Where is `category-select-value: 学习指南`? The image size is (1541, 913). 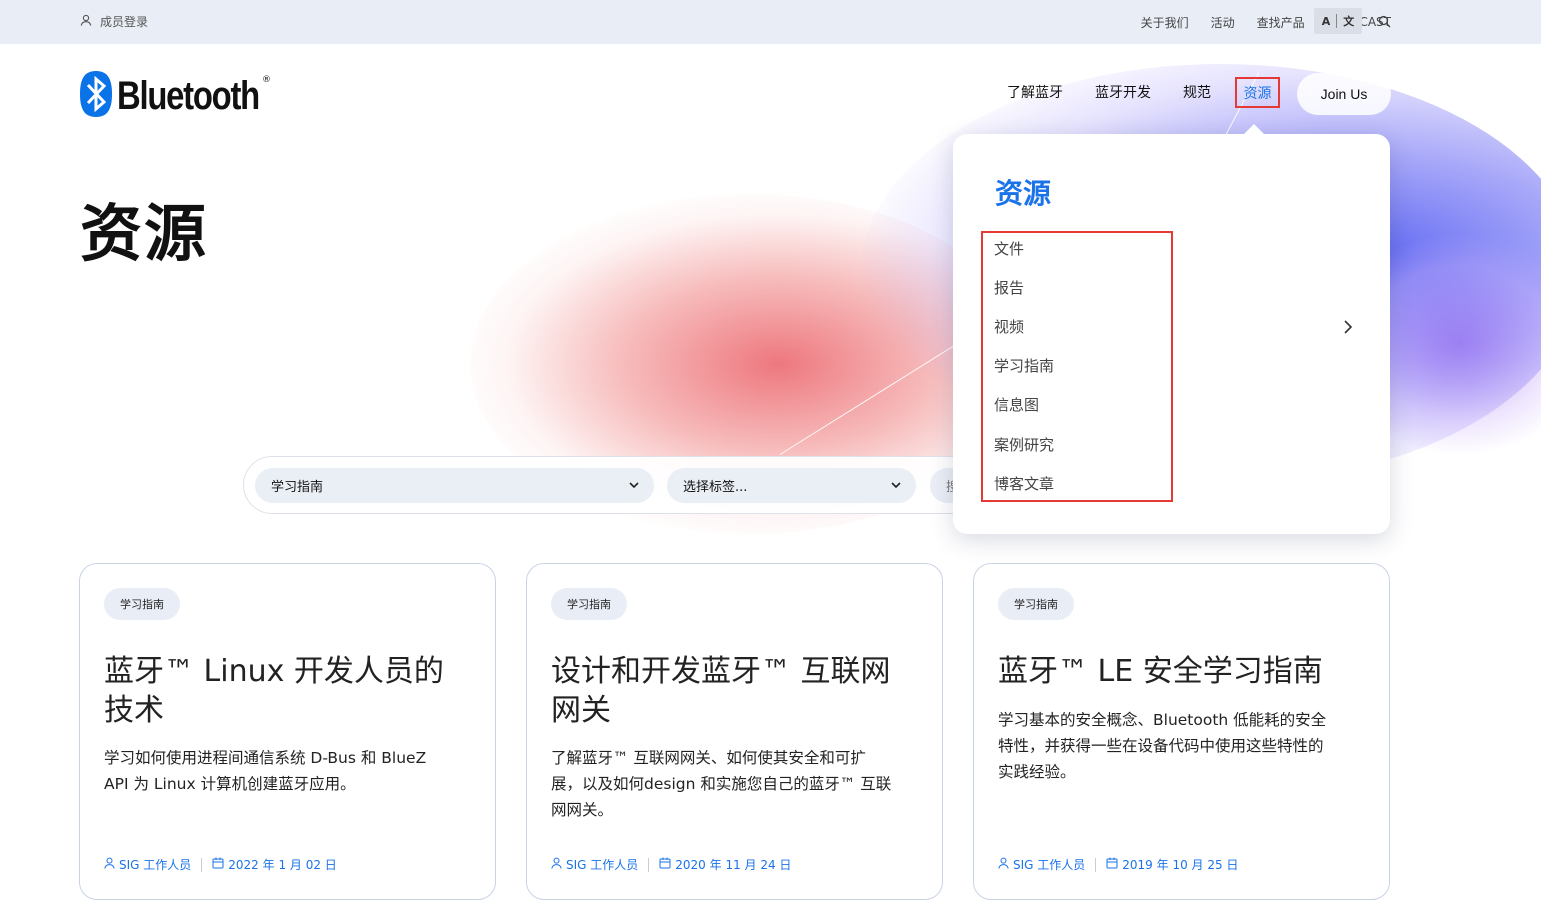
category-select-value: 学习指南 is located at coordinates (297, 487).